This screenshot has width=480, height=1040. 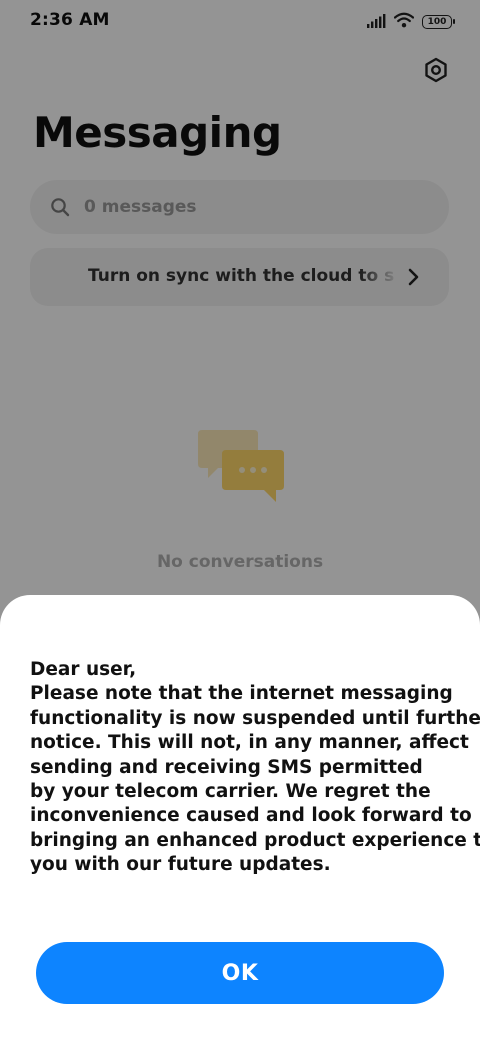 I want to click on dialog-line: inconvenience caused and look forward to, so click(x=251, y=816).